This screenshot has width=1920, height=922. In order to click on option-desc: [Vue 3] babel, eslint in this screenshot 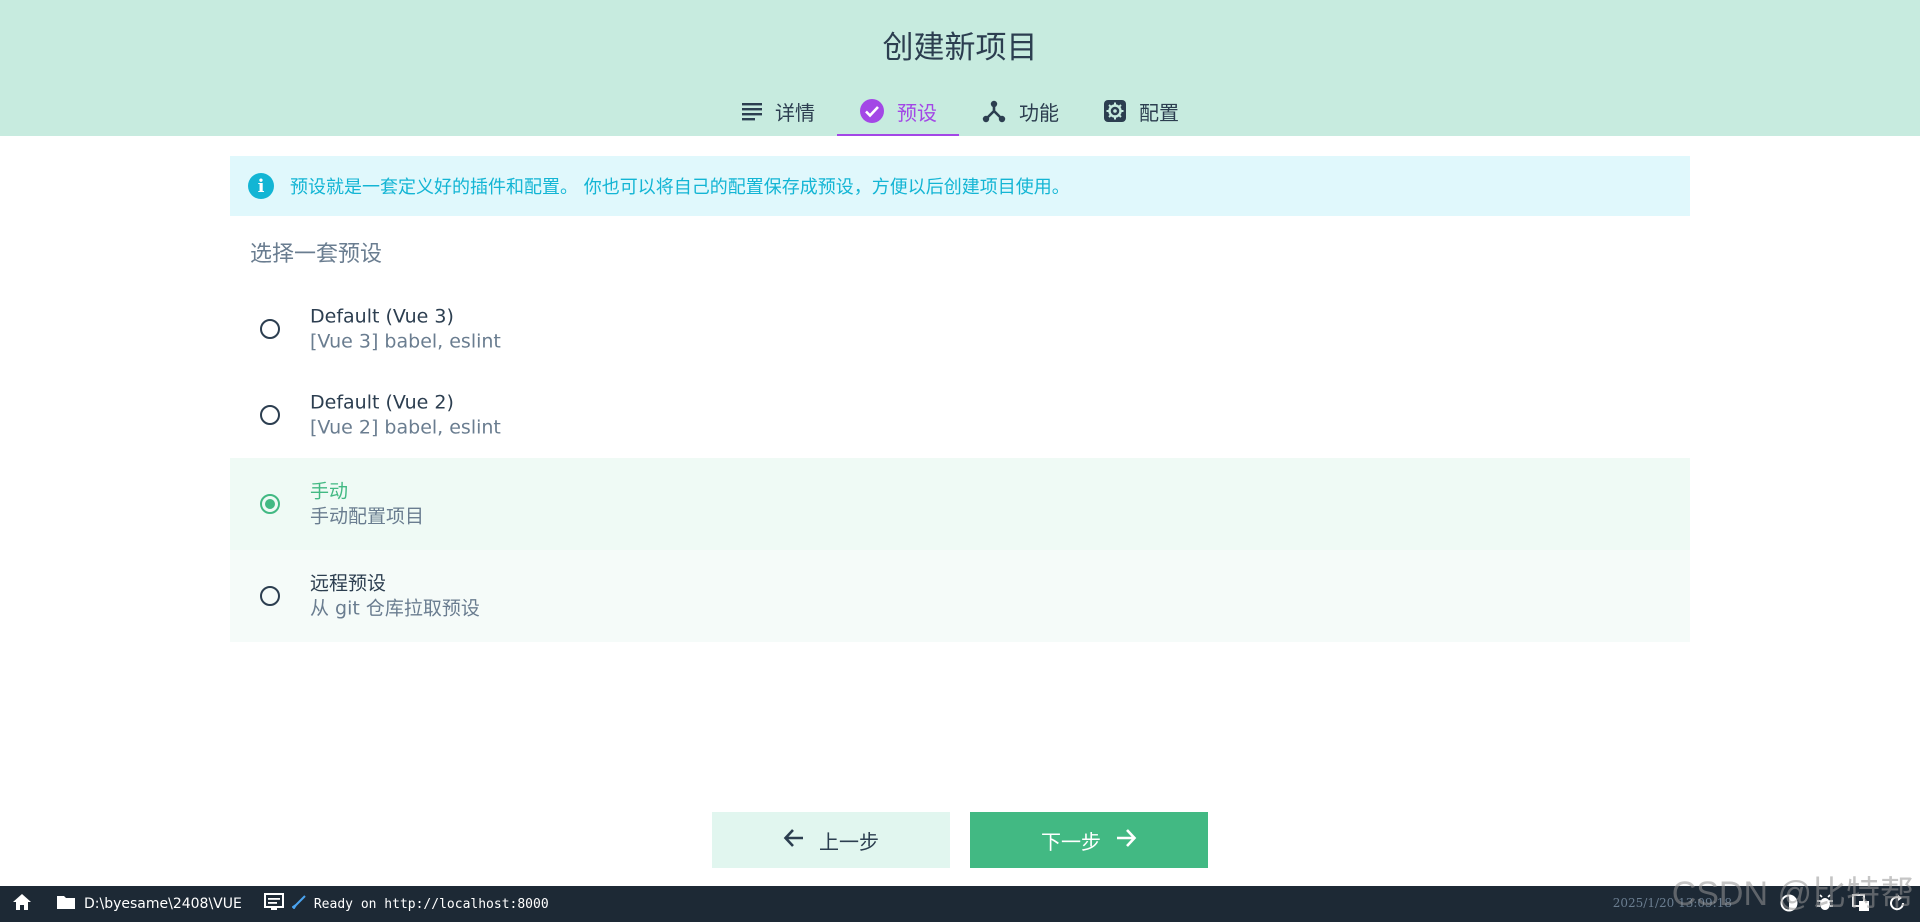, I will do `click(405, 341)`.